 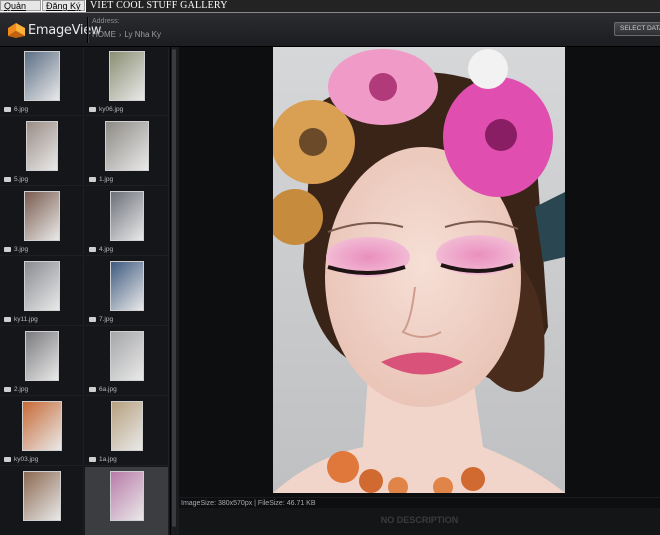 I want to click on thumbnail-filename: 2.jpg, so click(x=21, y=389).